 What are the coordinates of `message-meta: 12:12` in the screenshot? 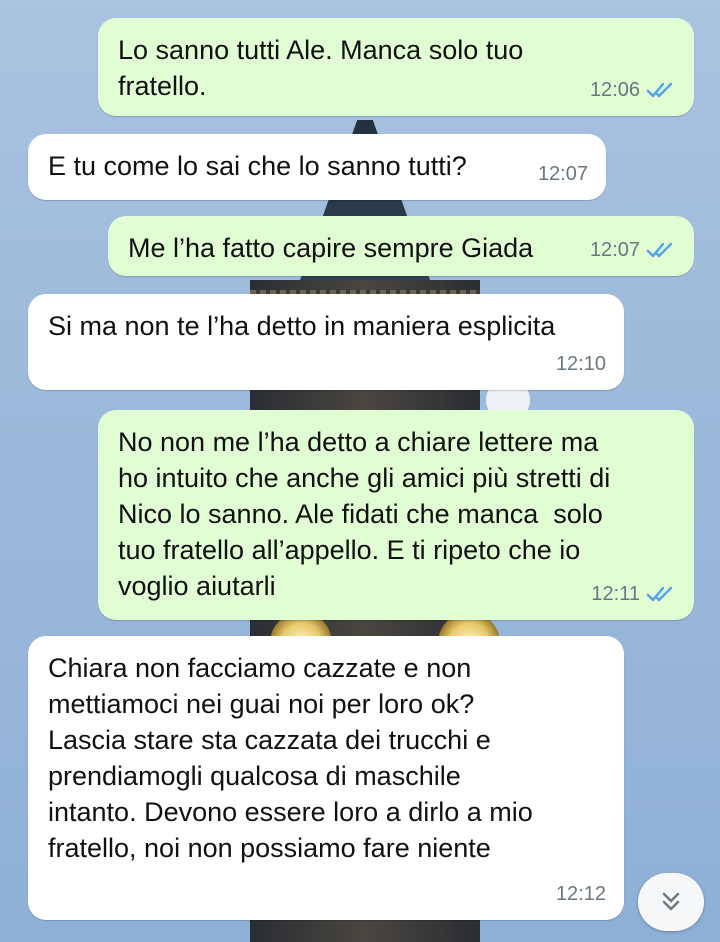 It's located at (581, 894).